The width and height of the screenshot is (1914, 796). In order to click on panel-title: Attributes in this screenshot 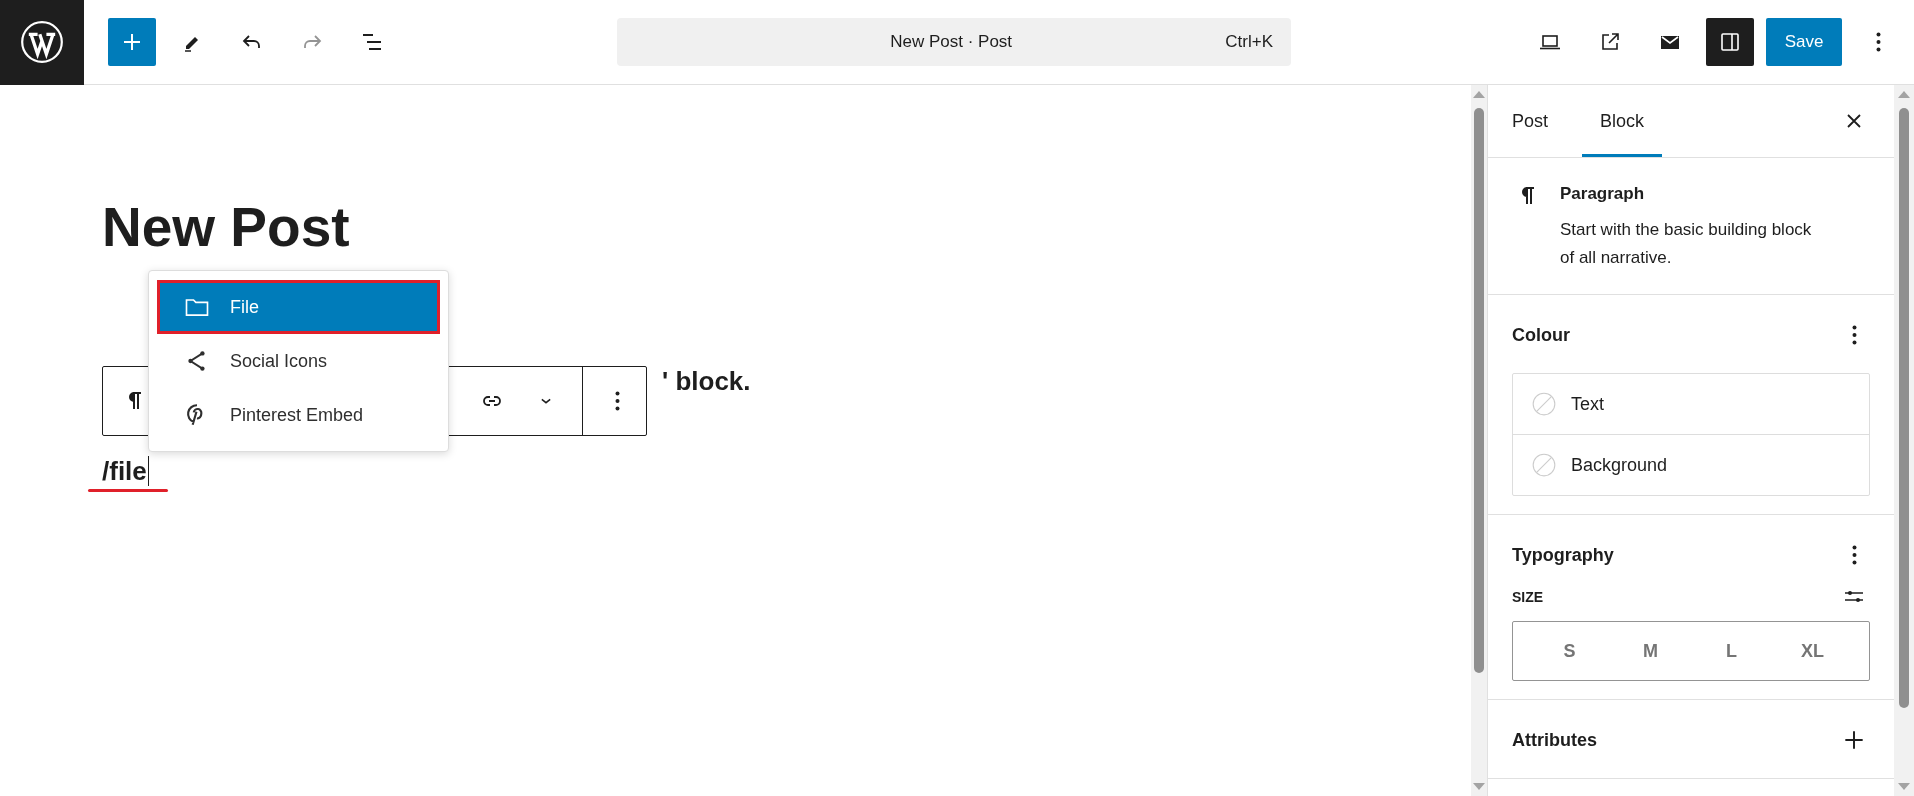, I will do `click(1554, 740)`.